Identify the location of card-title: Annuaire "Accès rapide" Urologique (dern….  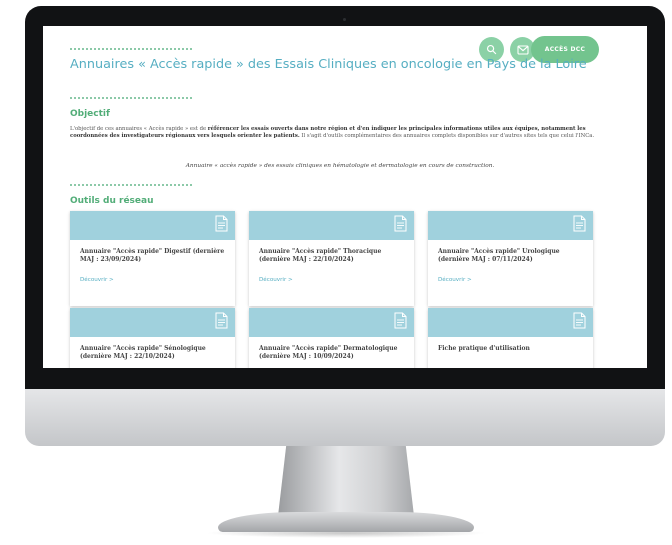
(499, 255).